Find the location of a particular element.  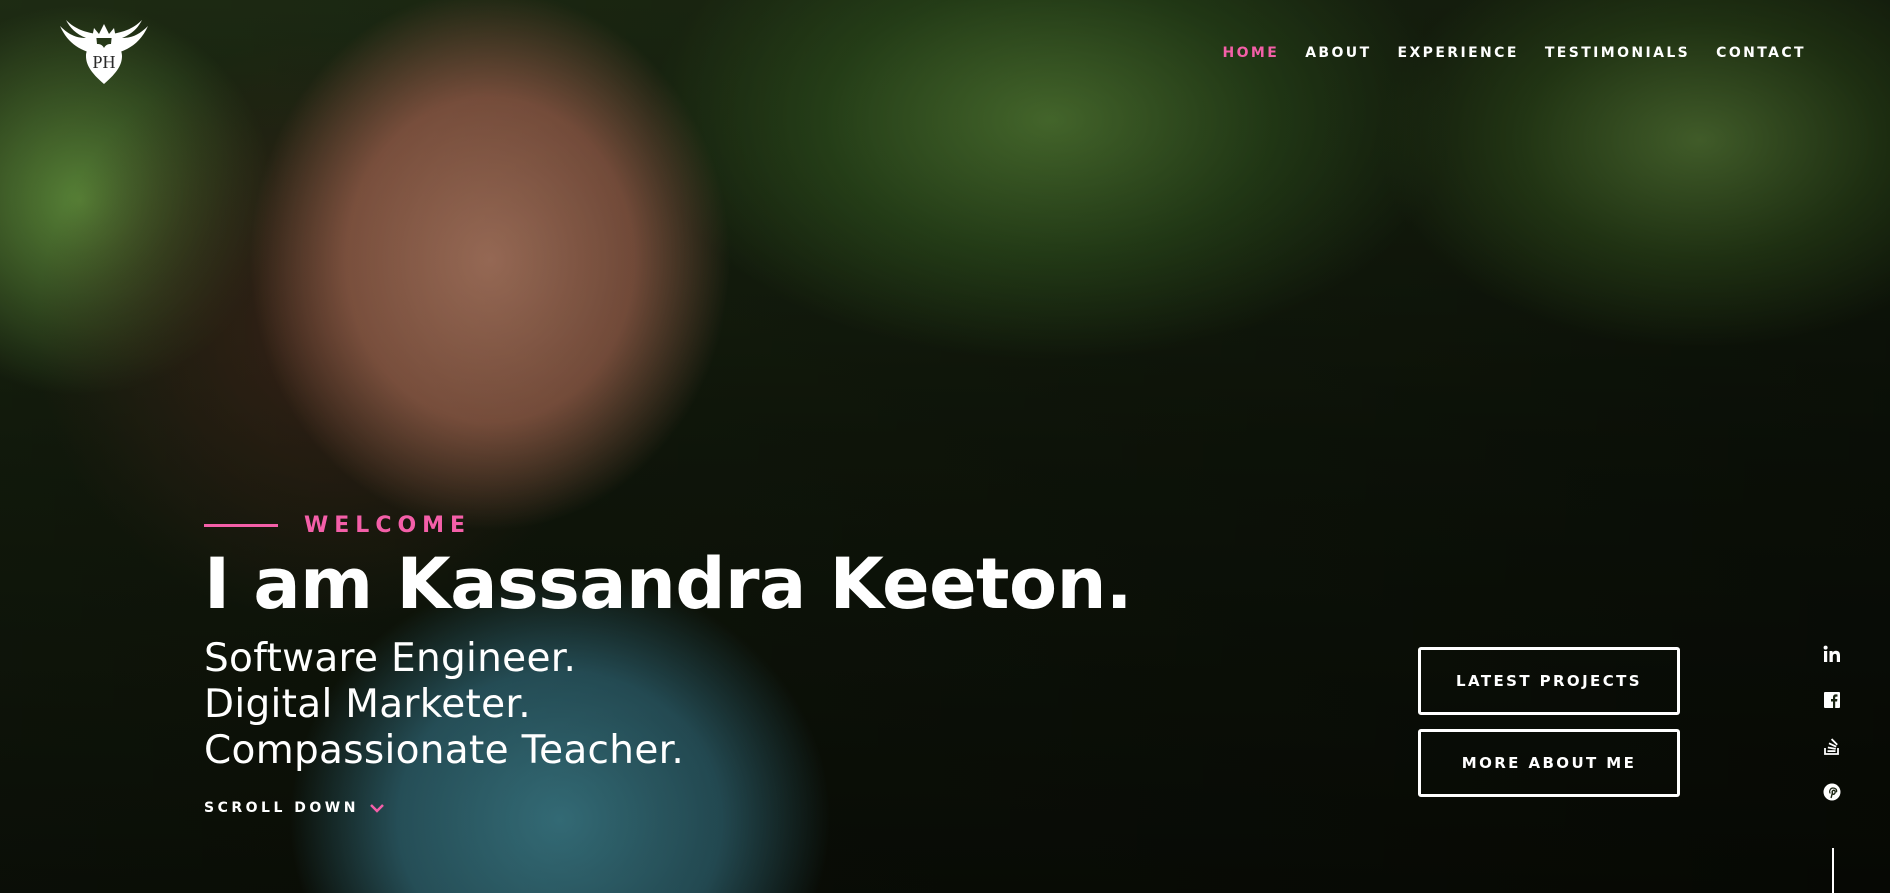

stackoverflow-icon is located at coordinates (1832, 746).